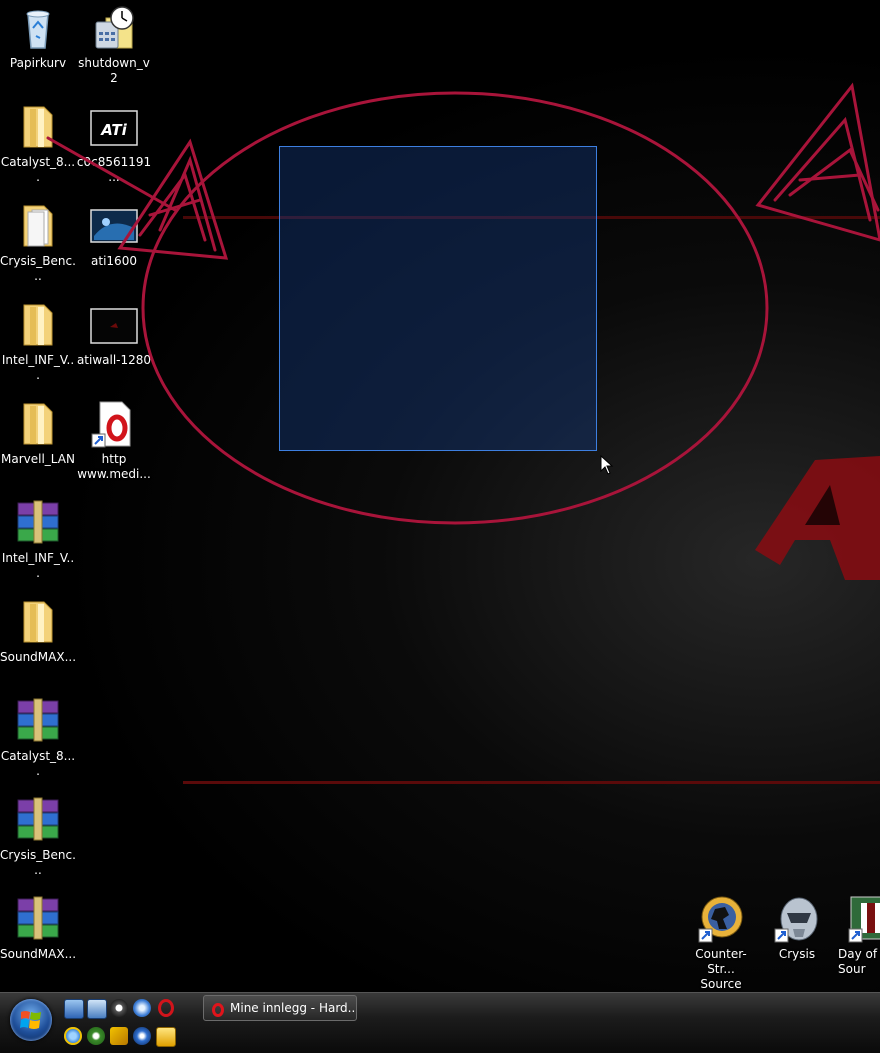 This screenshot has width=880, height=1053. Describe the element at coordinates (142, 1036) in the screenshot. I see `ati-icon` at that location.